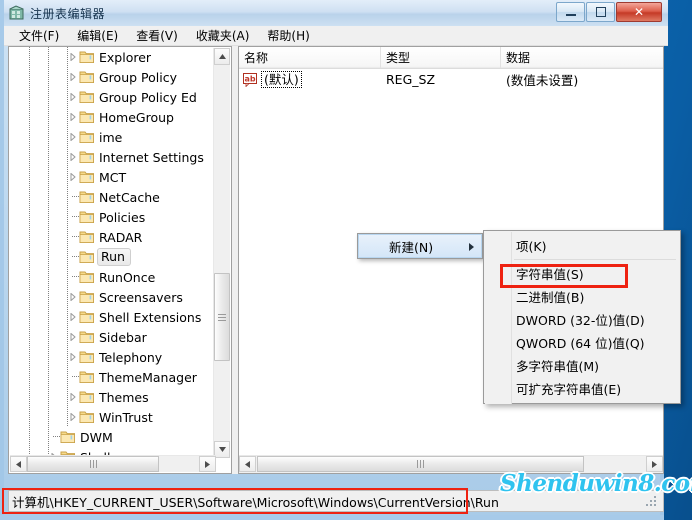  Describe the element at coordinates (652, 502) in the screenshot. I see `resize-grip-icon` at that location.